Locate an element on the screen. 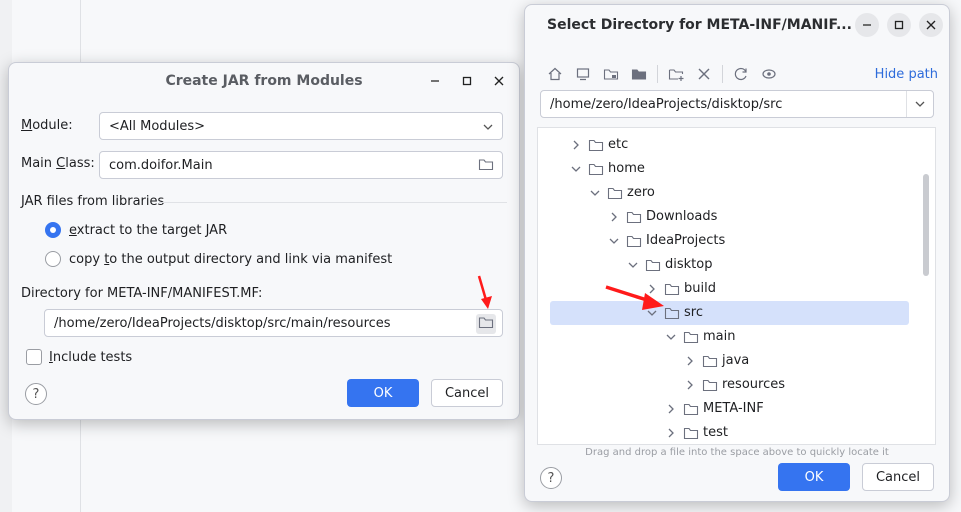  project-folder-icon is located at coordinates (611, 74).